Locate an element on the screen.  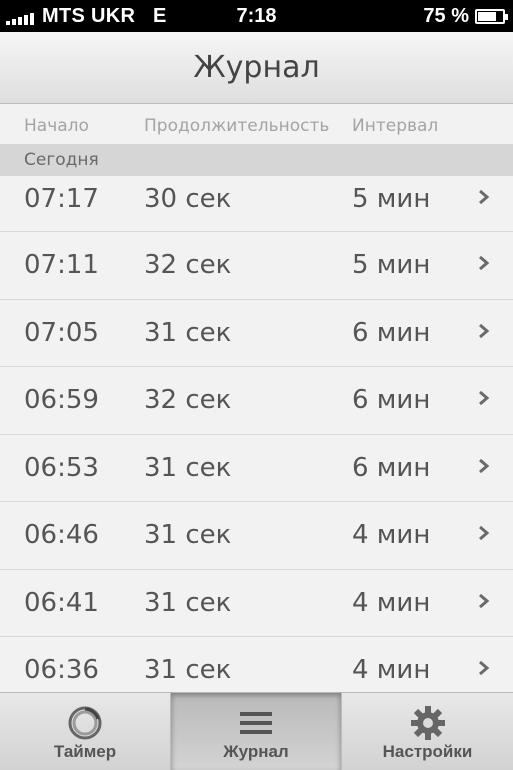
row-start-time: 06:41 is located at coordinates (61, 602).